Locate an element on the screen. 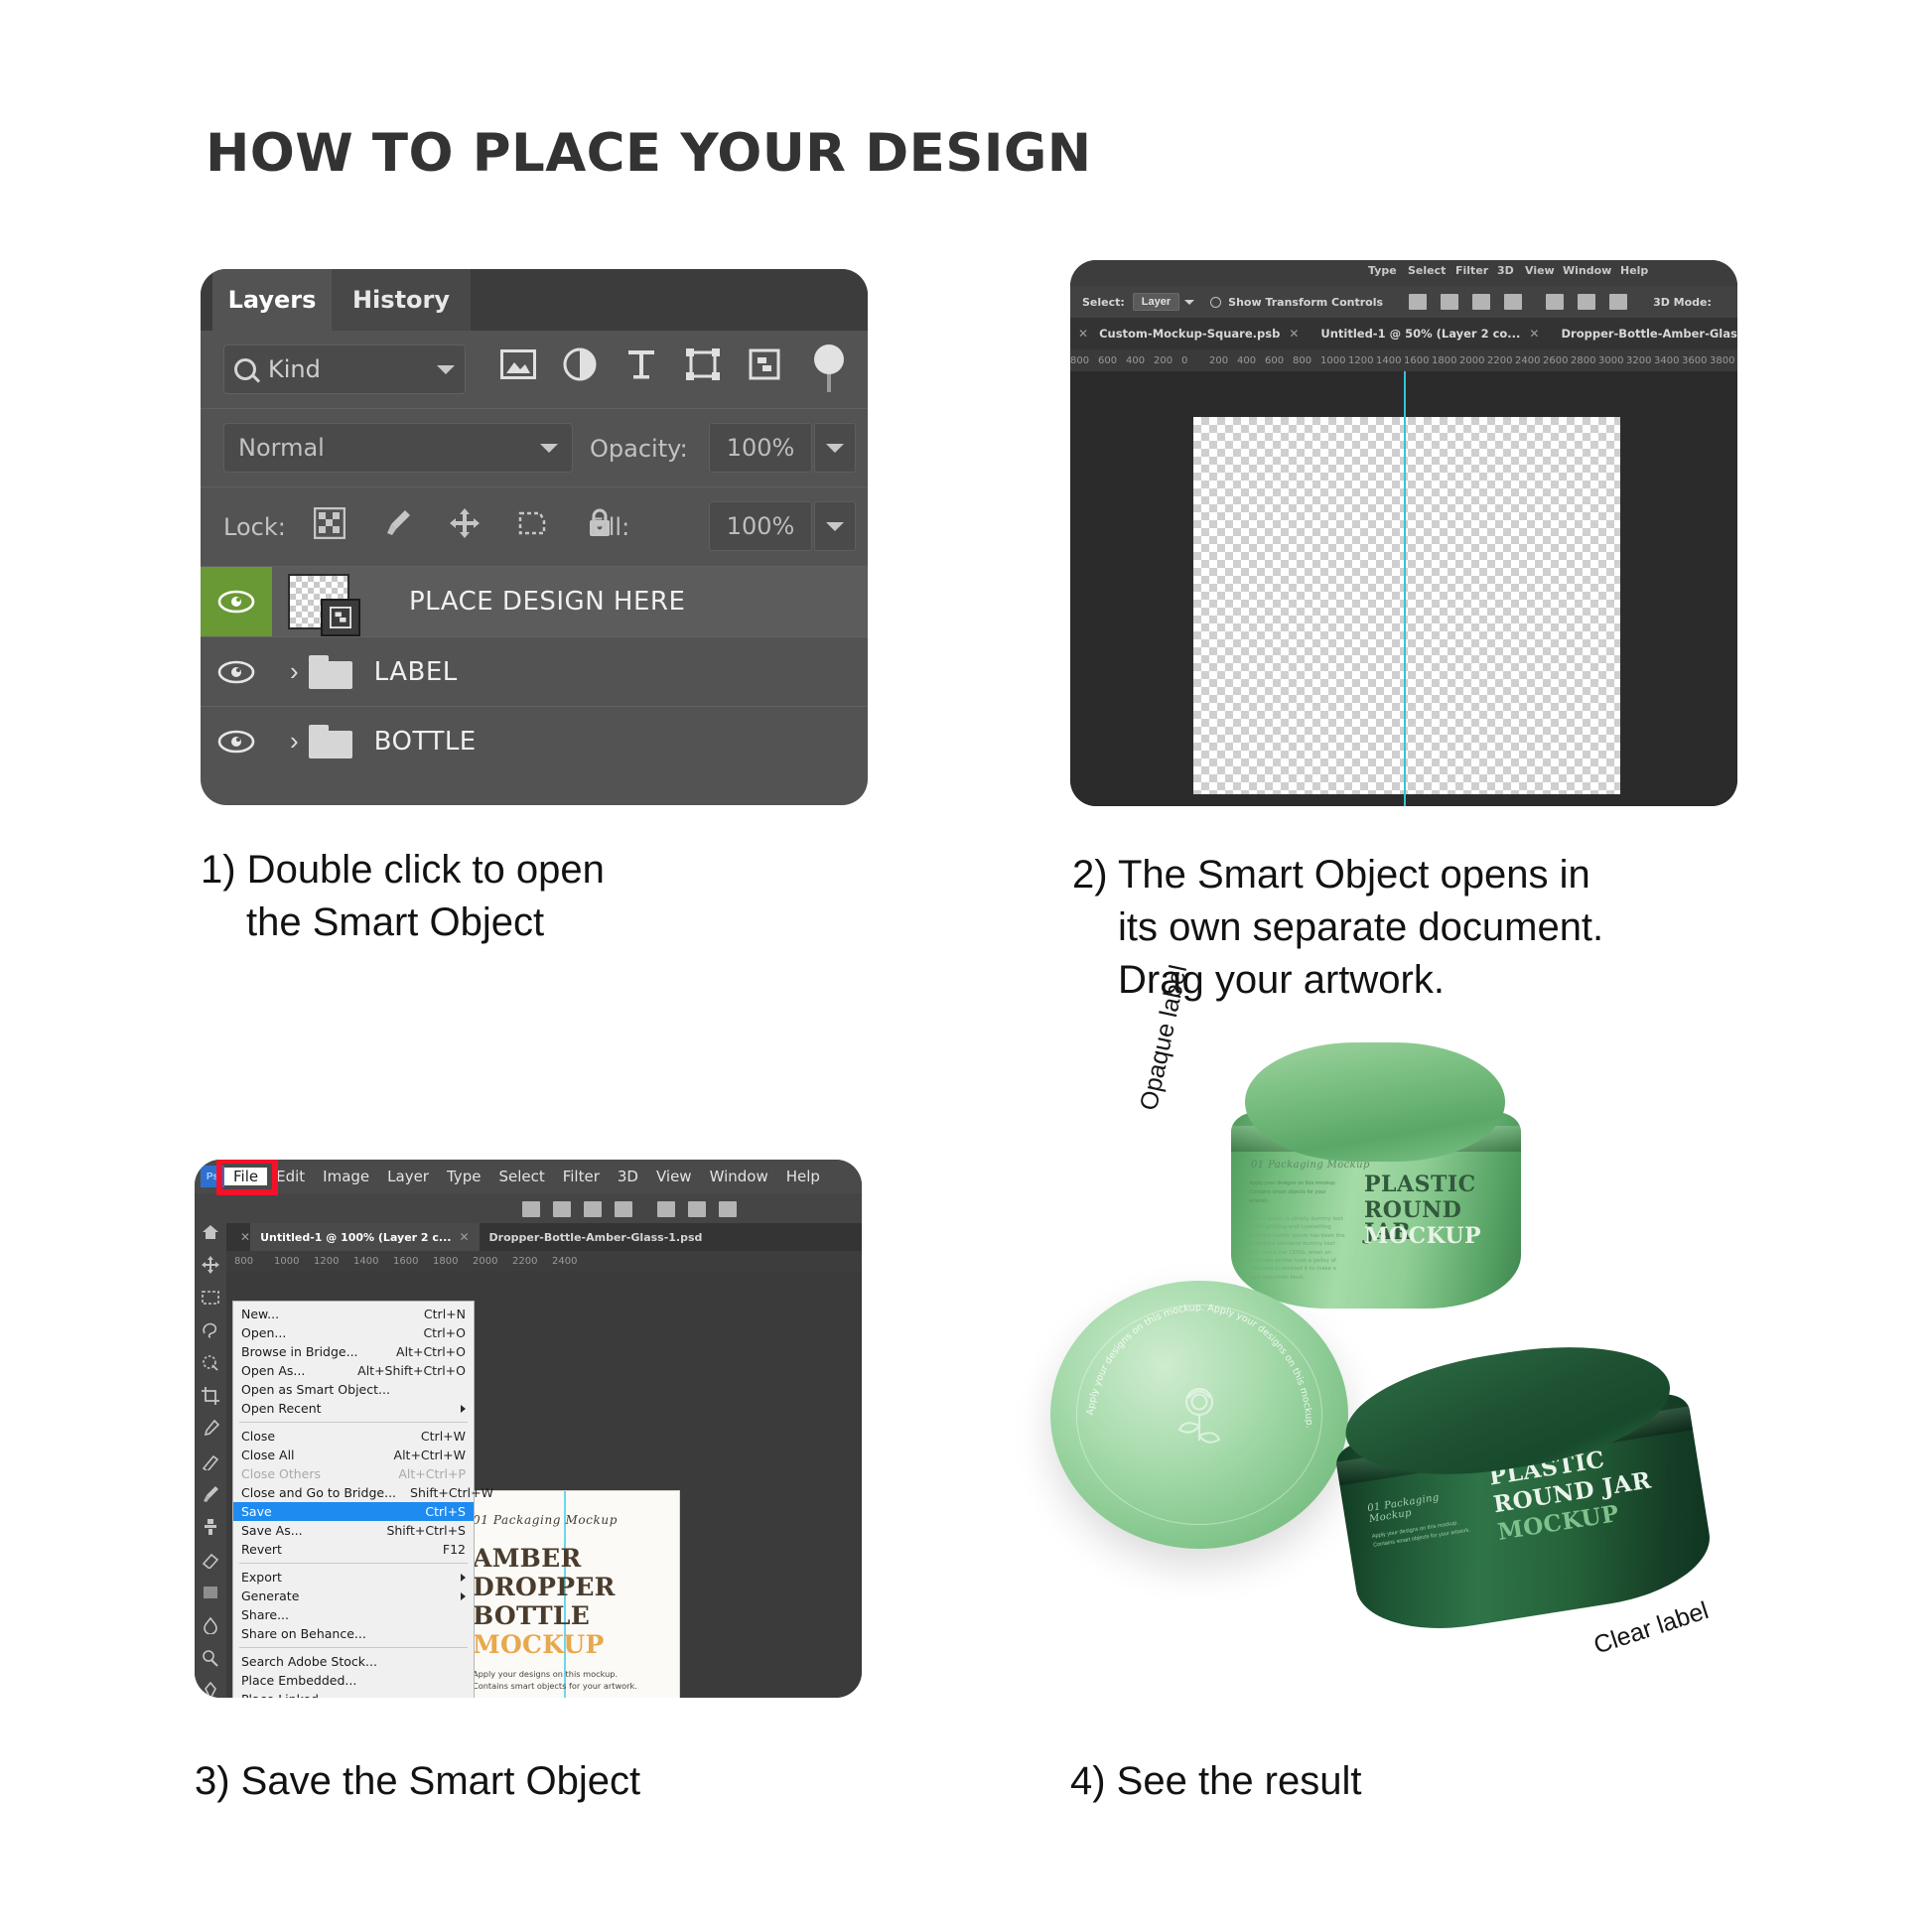  layer-filter-kind-select: Kind is located at coordinates (344, 369).